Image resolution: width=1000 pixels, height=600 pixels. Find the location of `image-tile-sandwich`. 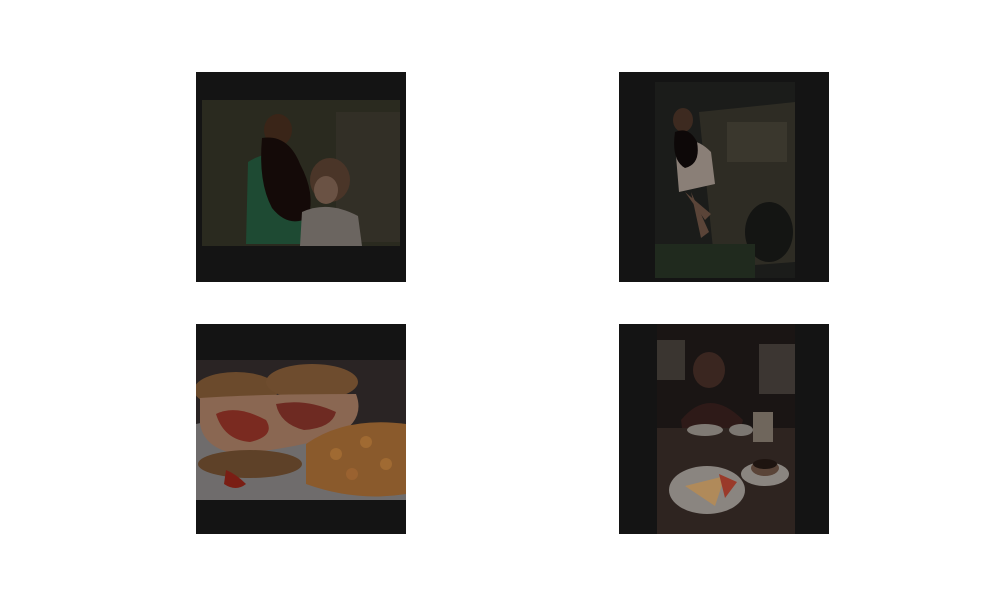

image-tile-sandwich is located at coordinates (301, 429).